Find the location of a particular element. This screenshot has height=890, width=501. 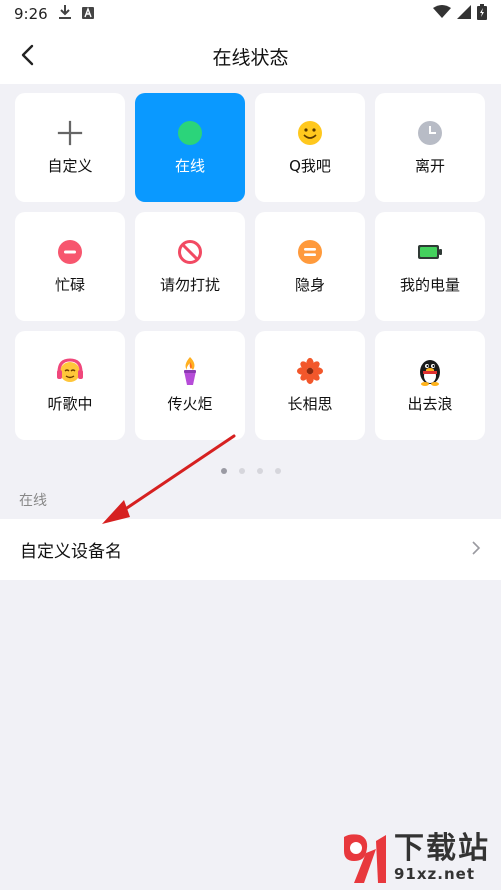

status-tile-label: 自定义 is located at coordinates (70, 166).